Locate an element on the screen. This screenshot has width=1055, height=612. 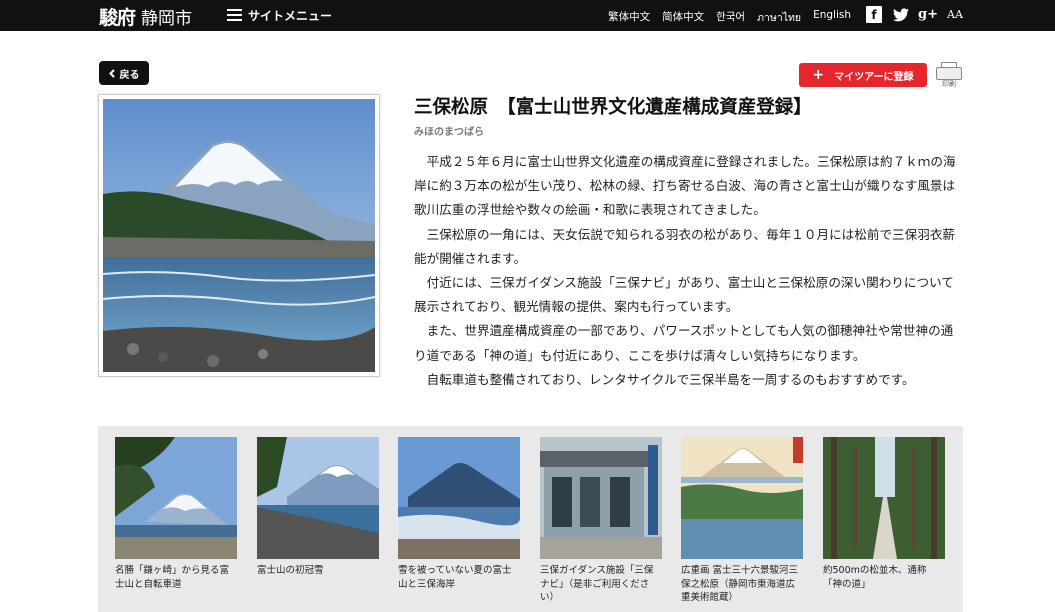
gallery-item: 名勝「鎌ヶ崎」から見る富士山と自転車道 is located at coordinates (176, 514).